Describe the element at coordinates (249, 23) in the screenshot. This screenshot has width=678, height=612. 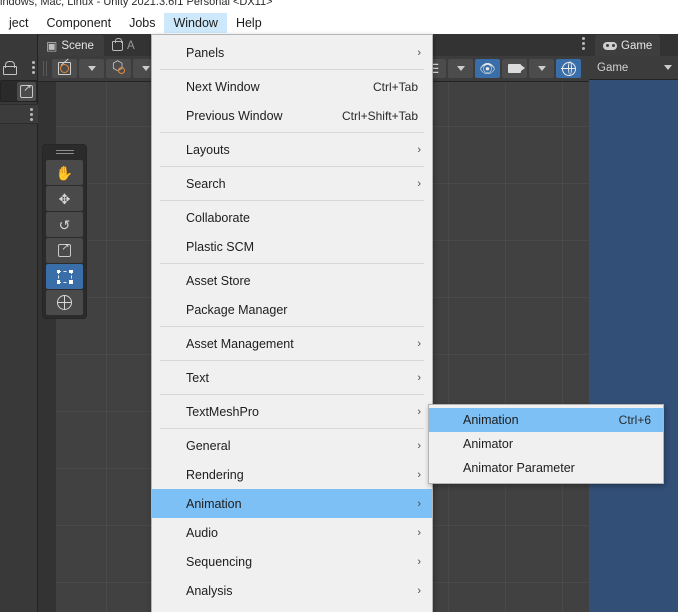
I see `menubar-item-help: Help` at that location.